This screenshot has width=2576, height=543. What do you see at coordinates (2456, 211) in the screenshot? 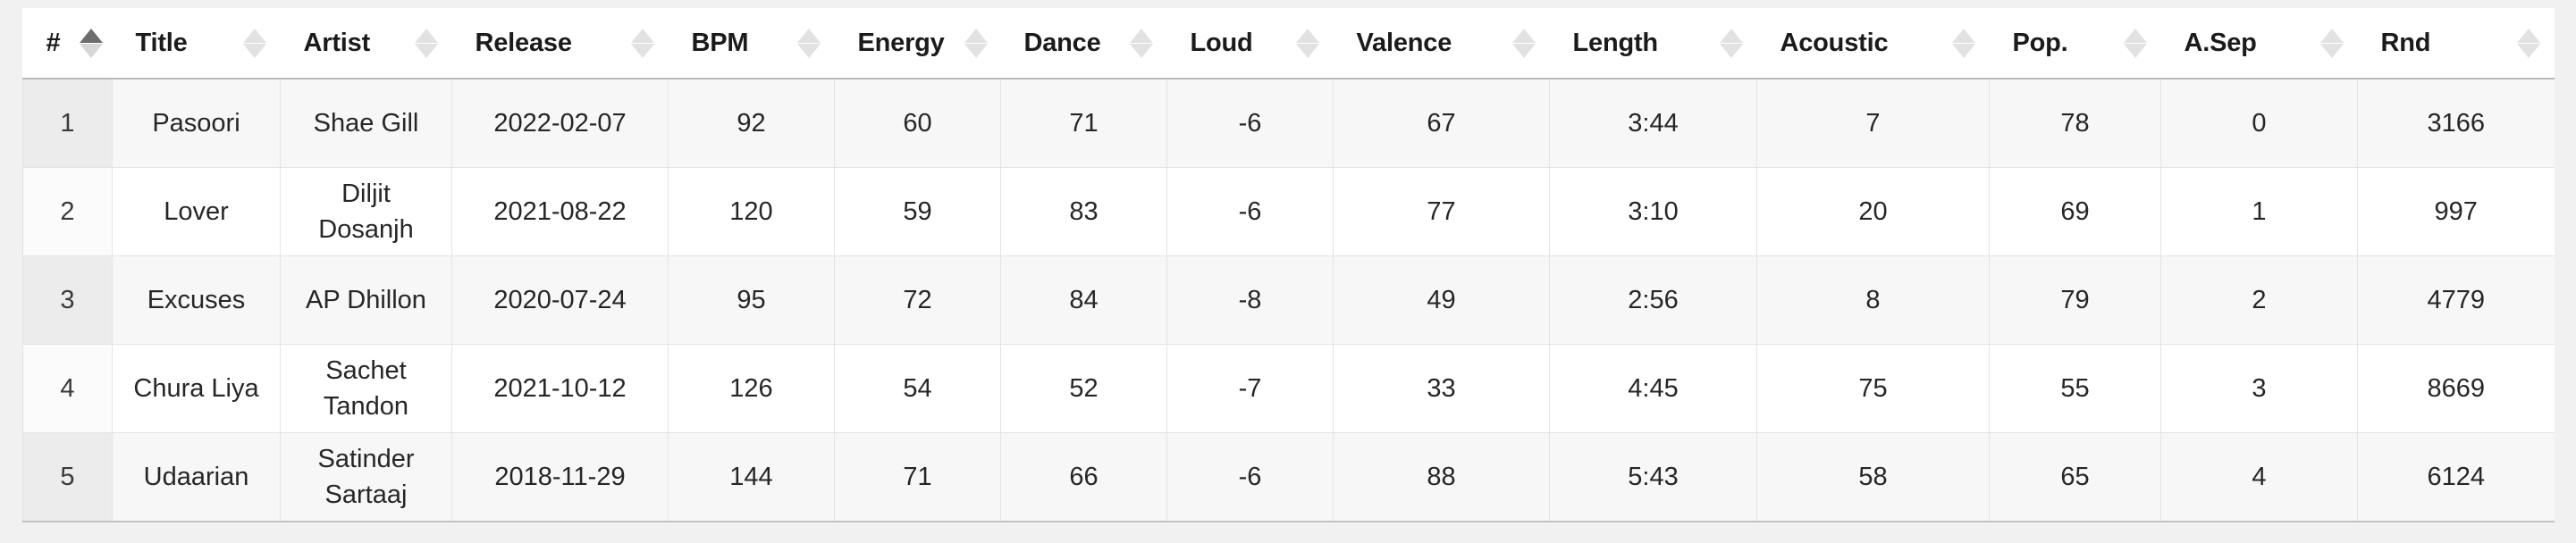
I see `cell-rnd: 997` at bounding box center [2456, 211].